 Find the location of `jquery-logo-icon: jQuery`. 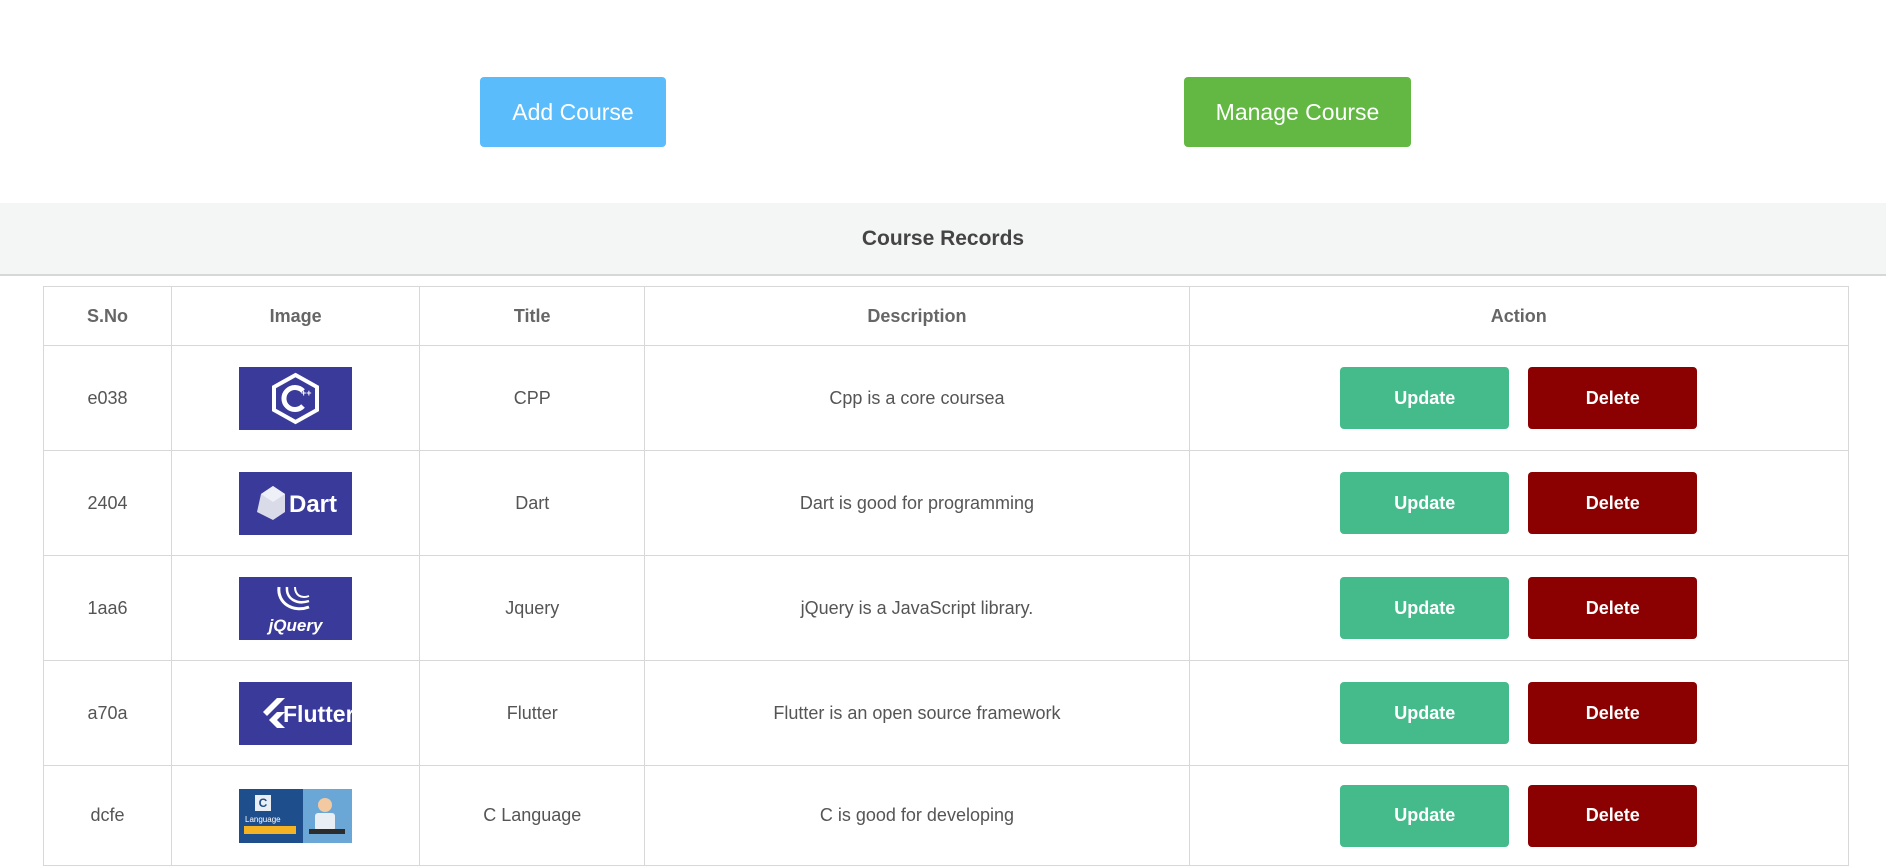

jquery-logo-icon: jQuery is located at coordinates (296, 608).